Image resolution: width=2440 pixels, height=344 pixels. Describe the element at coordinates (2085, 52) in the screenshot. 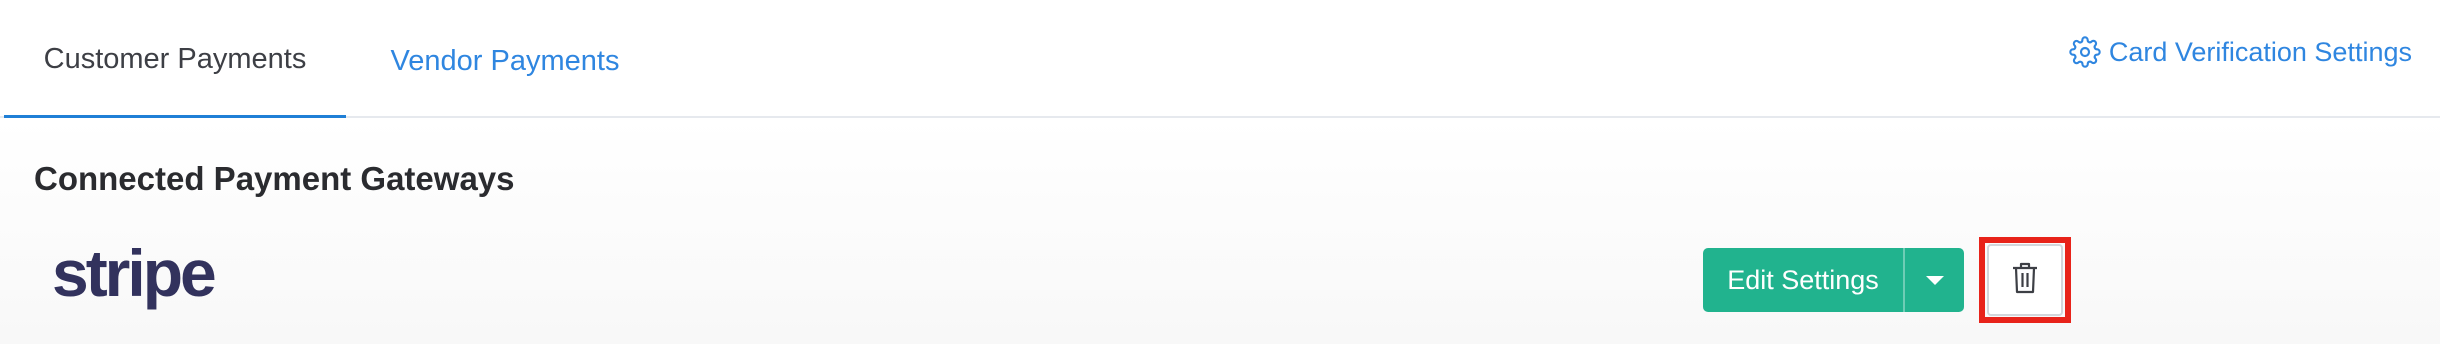

I see `gear-icon` at that location.